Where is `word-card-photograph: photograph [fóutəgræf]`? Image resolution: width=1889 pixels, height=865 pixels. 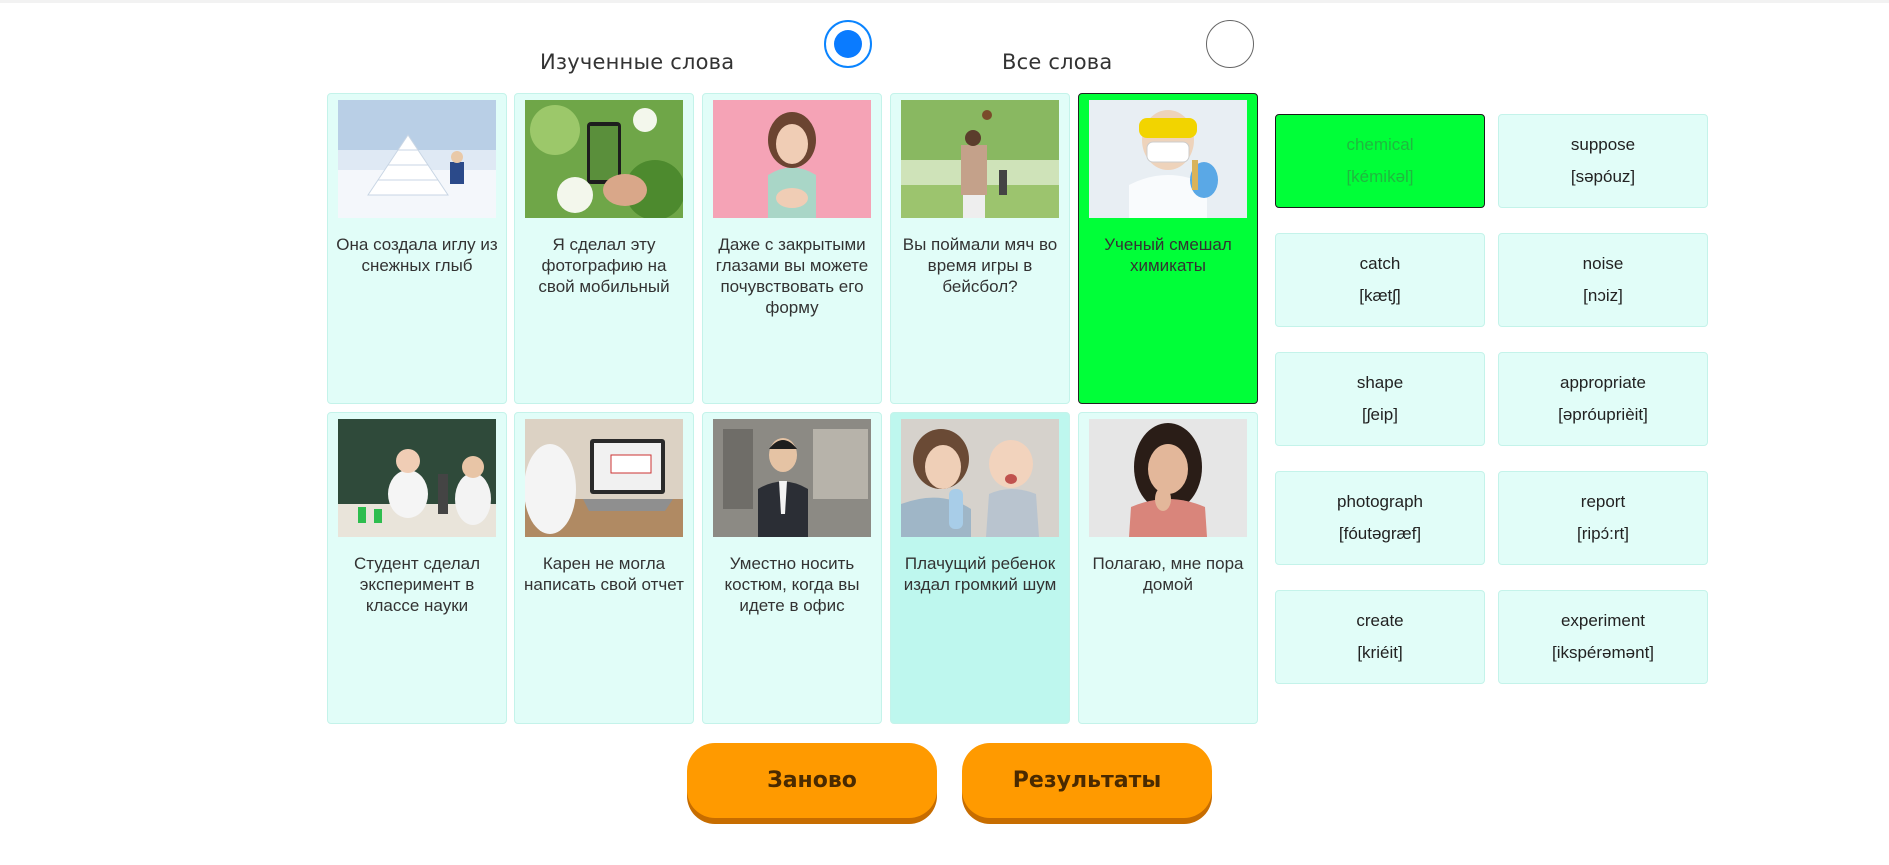 word-card-photograph: photograph [fóutəgræf] is located at coordinates (1380, 518).